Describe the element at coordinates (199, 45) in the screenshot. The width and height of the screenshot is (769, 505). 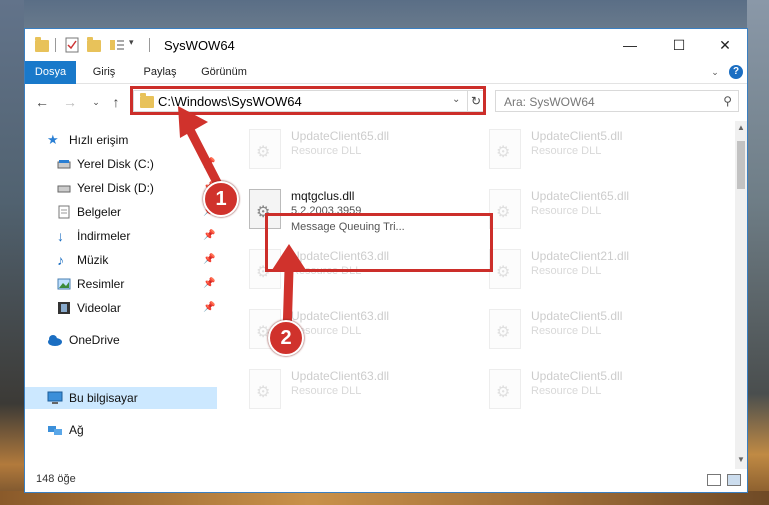
I see `window-title: SysWOW64` at that location.